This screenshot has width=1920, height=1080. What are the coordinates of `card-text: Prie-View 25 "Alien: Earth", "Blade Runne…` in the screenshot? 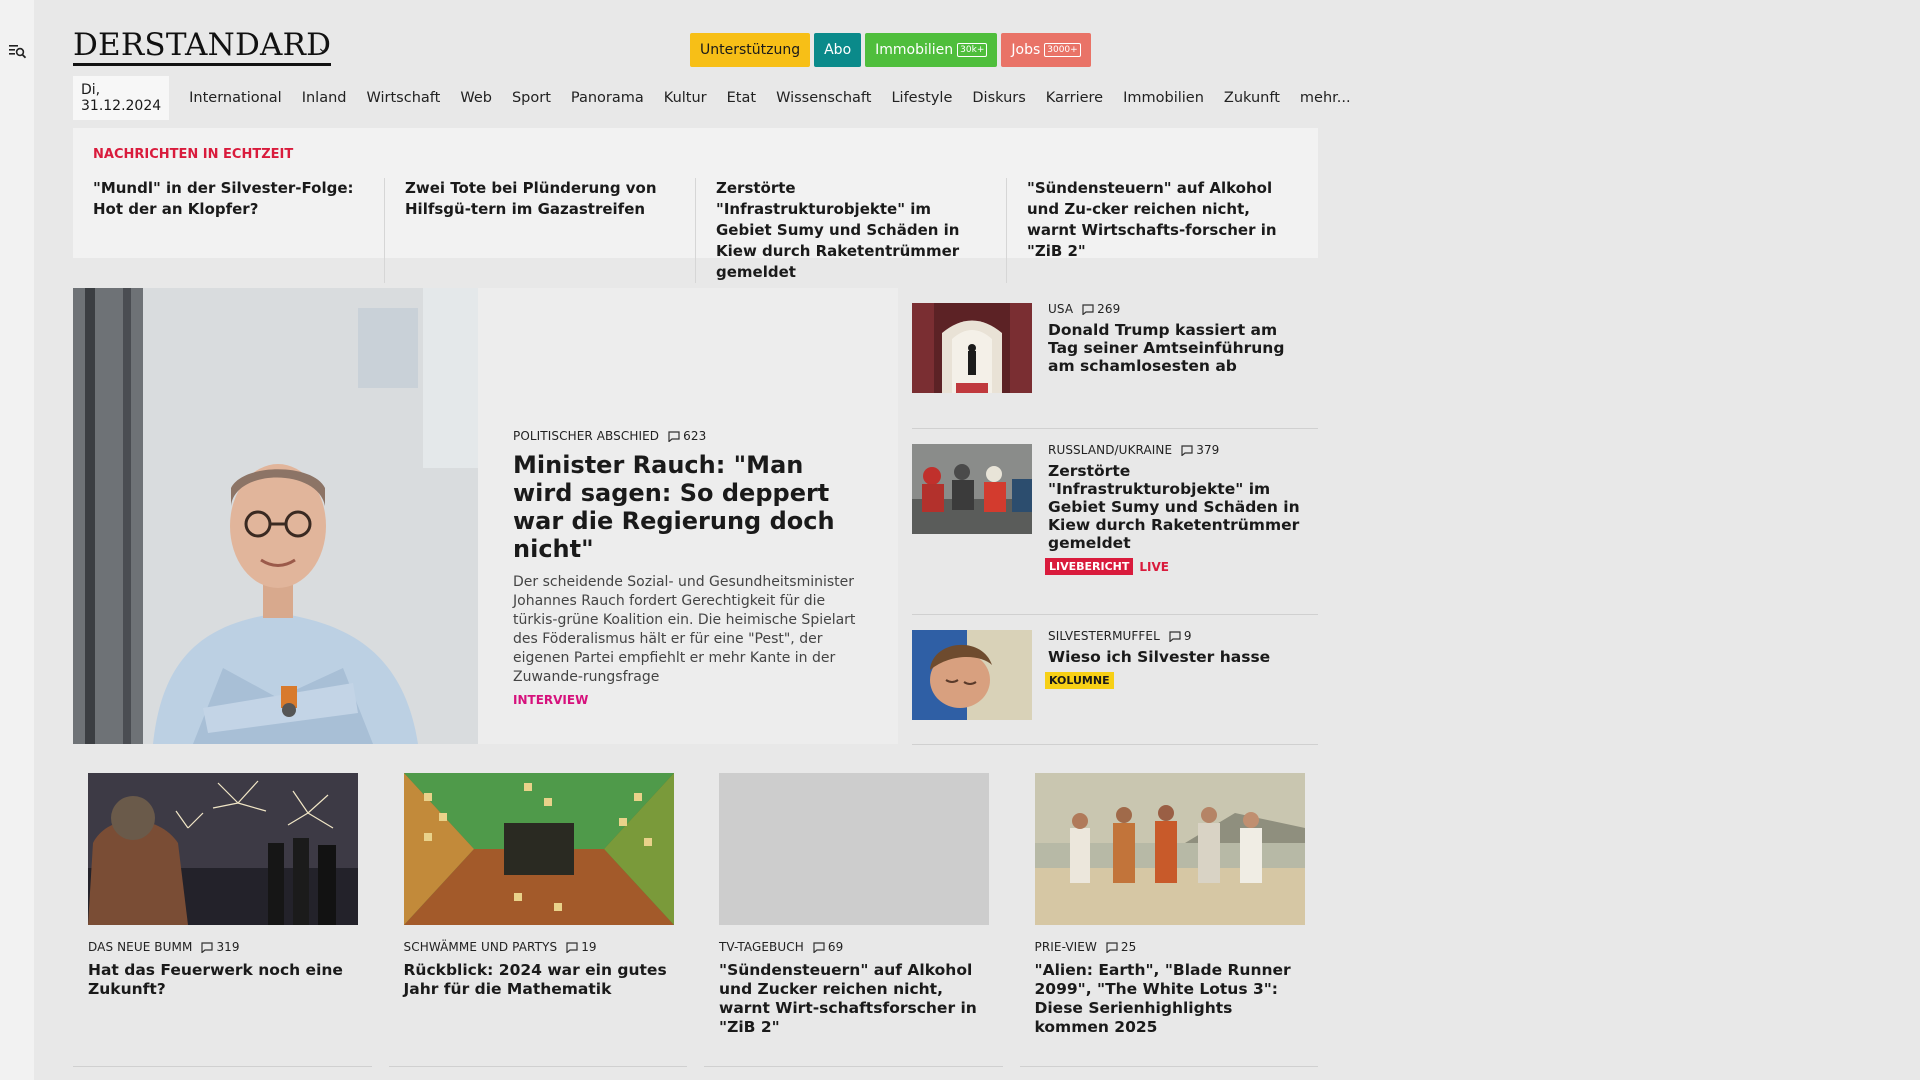 It's located at (1170, 988).